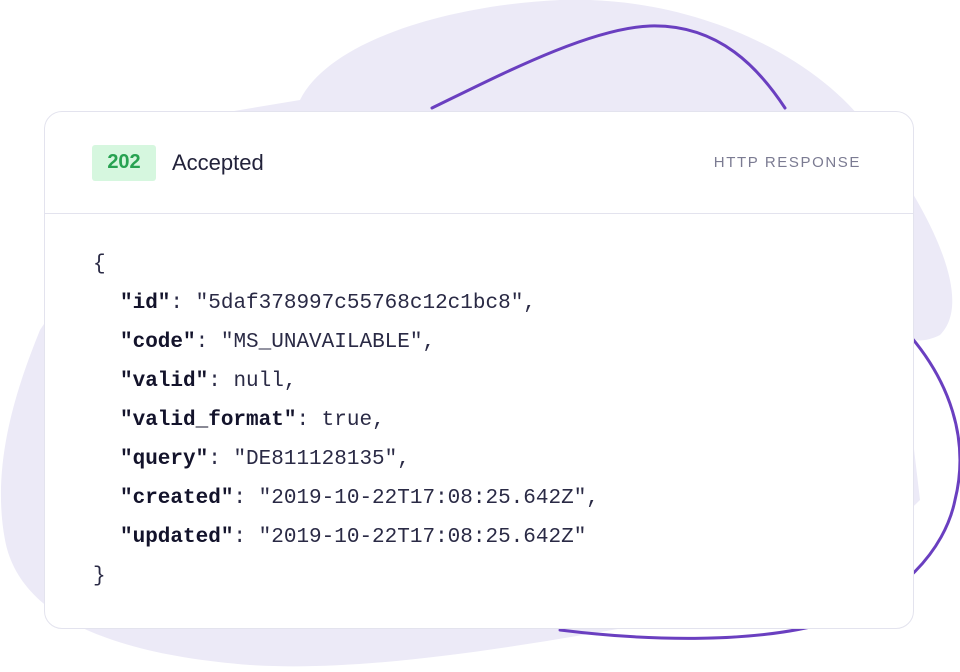  I want to click on json-close-brace: }, so click(99, 576).